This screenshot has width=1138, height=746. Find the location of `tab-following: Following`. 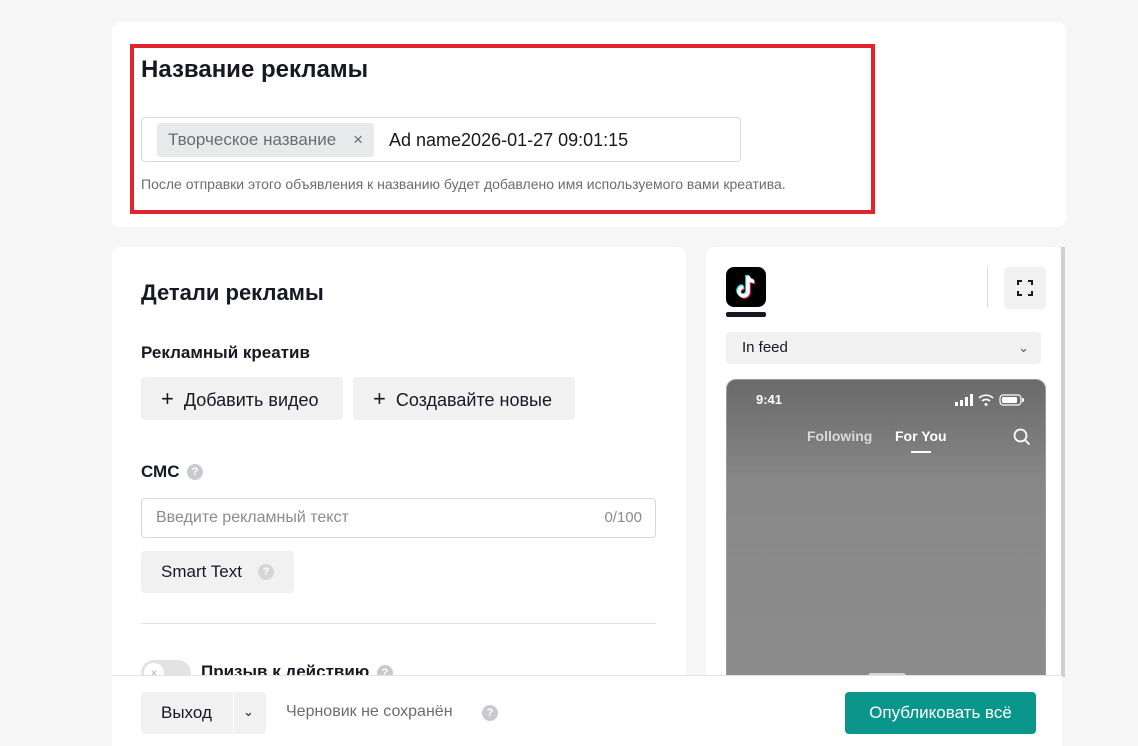

tab-following: Following is located at coordinates (840, 436).